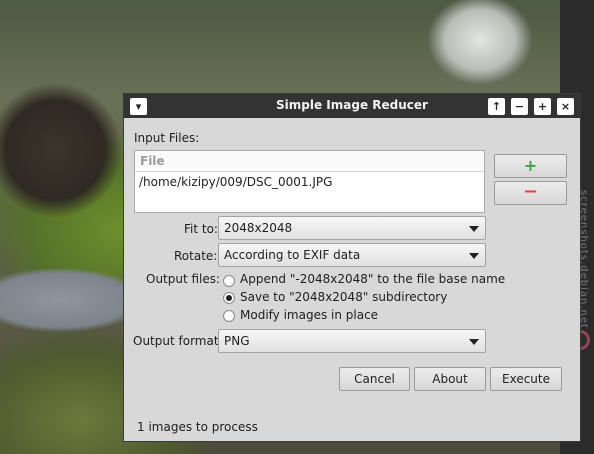  What do you see at coordinates (229, 316) in the screenshot?
I see `modify-in-place-radio` at bounding box center [229, 316].